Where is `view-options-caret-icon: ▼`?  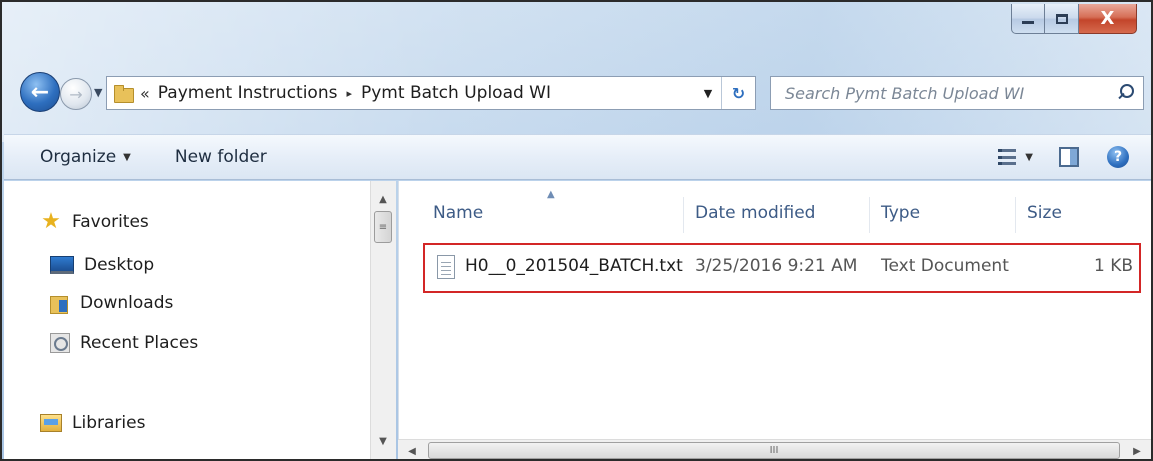 view-options-caret-icon: ▼ is located at coordinates (1029, 157).